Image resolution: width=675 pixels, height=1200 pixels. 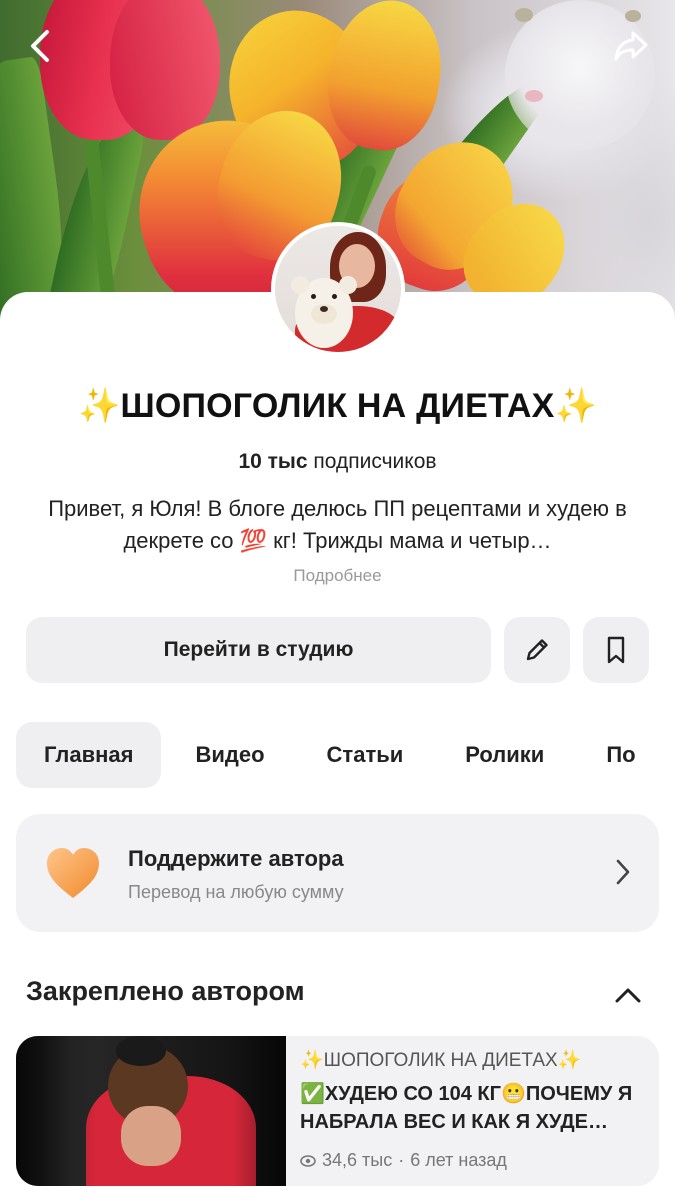 I want to click on pinned-age: 6 лет назад, so click(x=458, y=1160).